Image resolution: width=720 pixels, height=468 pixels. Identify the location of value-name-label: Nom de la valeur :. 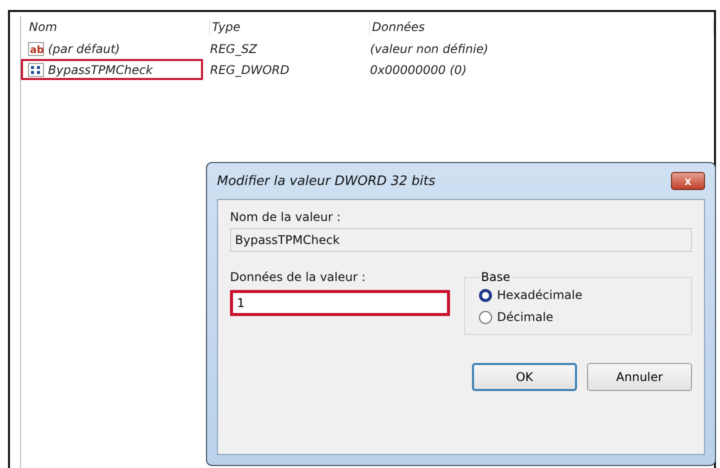
(286, 217).